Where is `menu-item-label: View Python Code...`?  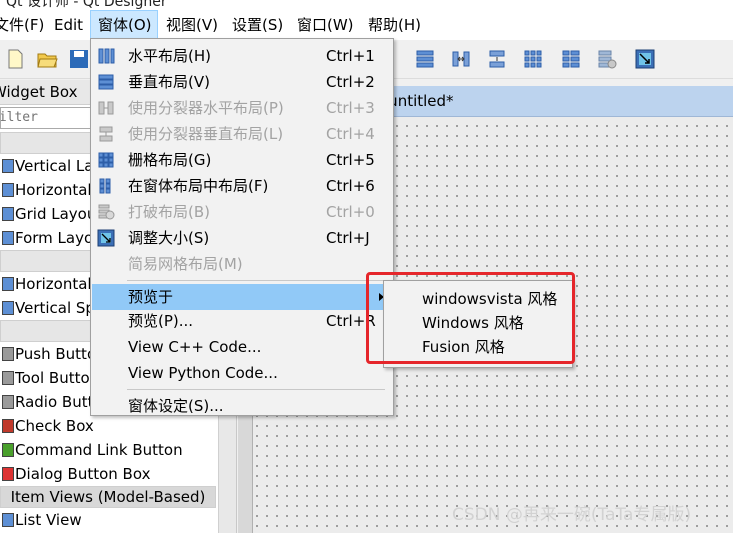 menu-item-label: View Python Code... is located at coordinates (203, 373).